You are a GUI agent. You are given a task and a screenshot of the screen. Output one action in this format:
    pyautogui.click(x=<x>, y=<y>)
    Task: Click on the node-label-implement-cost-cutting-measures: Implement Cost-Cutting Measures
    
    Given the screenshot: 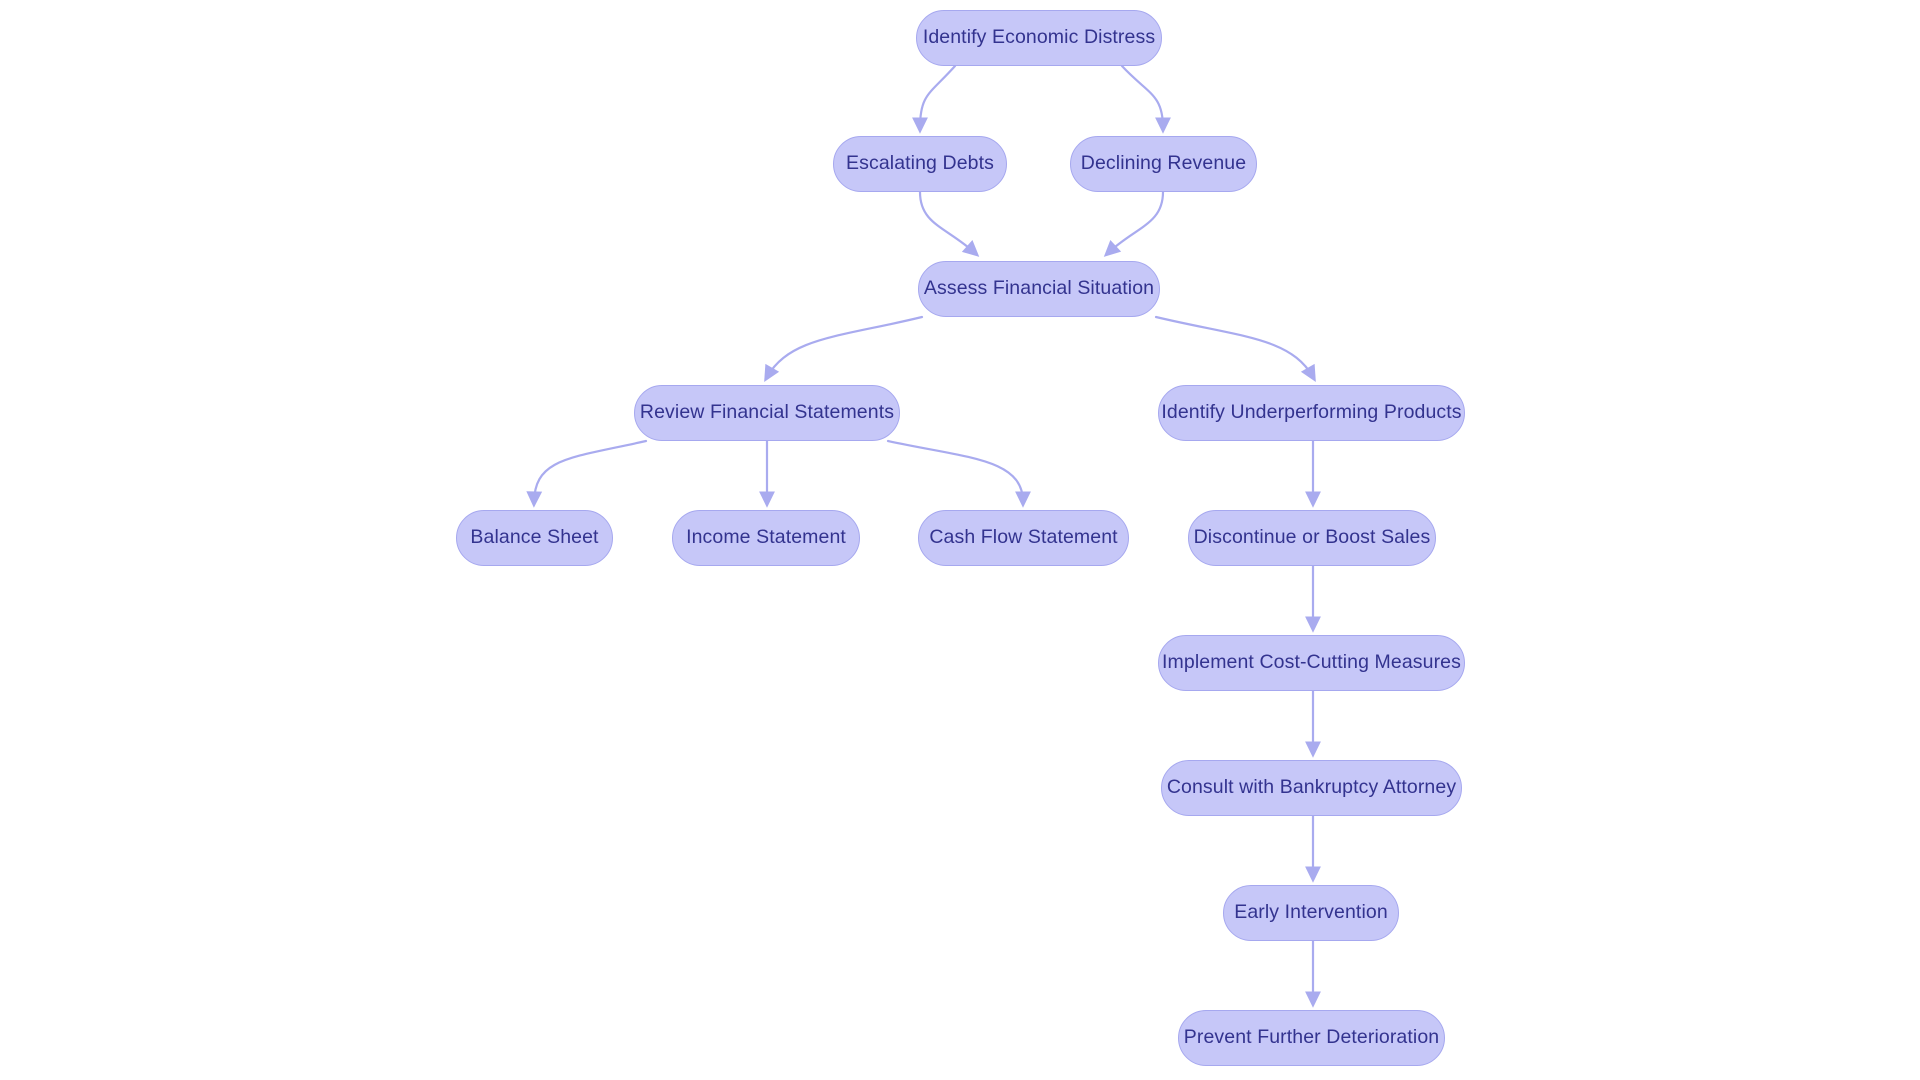 What is the action you would take?
    pyautogui.click(x=1311, y=662)
    